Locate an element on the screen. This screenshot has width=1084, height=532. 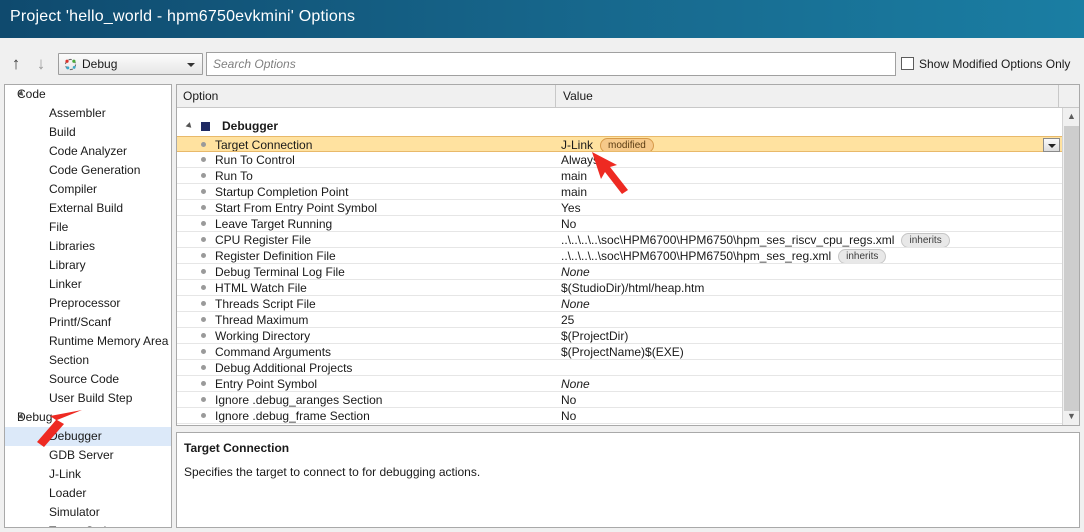
scrollbar-thumb is located at coordinates (1071, 268).